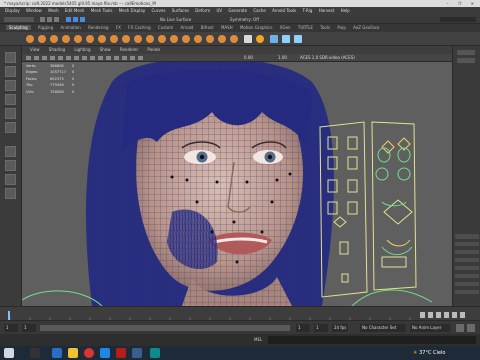 This screenshot has width=480, height=360. What do you see at coordinates (49, 19) in the screenshot?
I see `open-scene-icon` at bounding box center [49, 19].